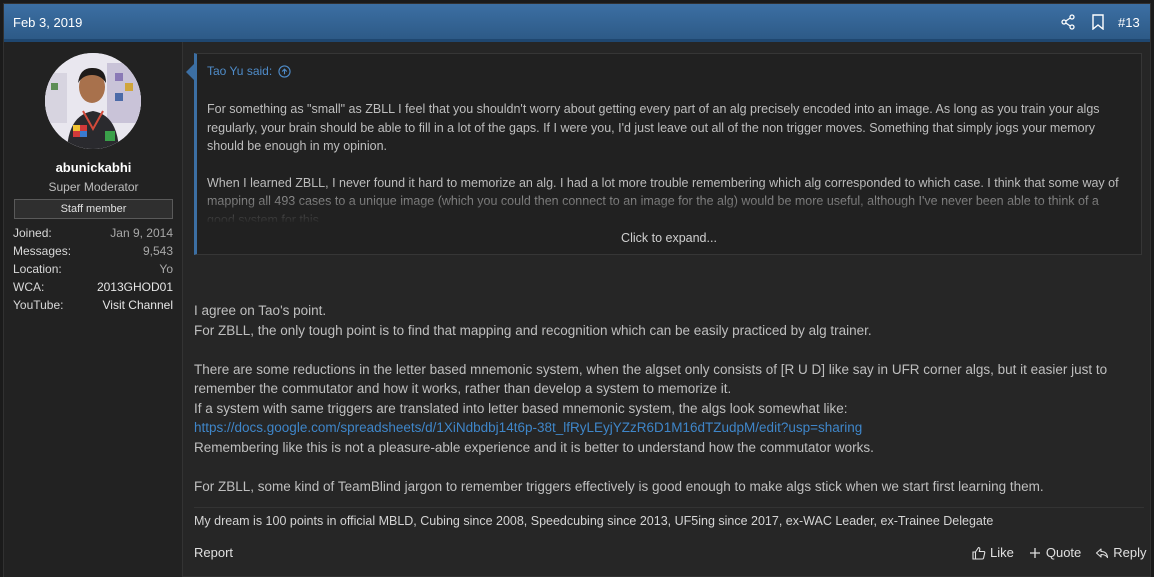 The height and width of the screenshot is (577, 1154). I want to click on quote-label: Quote, so click(1063, 552).